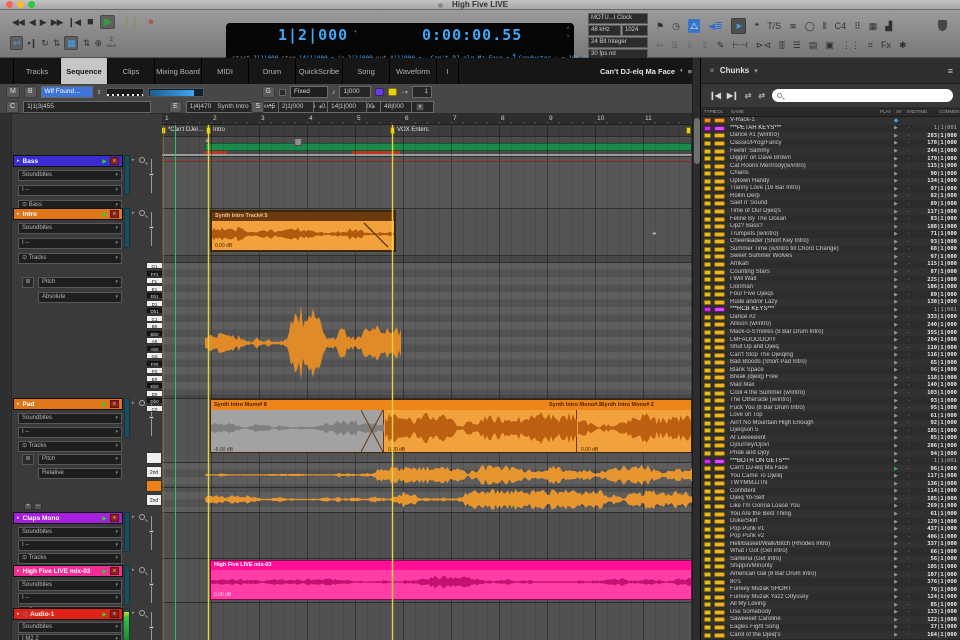 The width and height of the screenshot is (960, 640). What do you see at coordinates (151, 22) in the screenshot?
I see `record-button: ●` at bounding box center [151, 22].